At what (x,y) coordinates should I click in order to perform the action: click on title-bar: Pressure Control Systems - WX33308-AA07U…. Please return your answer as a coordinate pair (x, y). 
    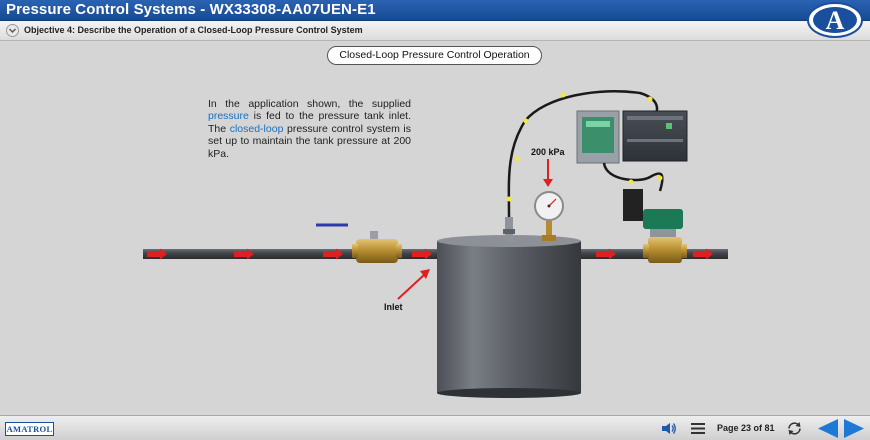
    Looking at the image, I should click on (435, 10).